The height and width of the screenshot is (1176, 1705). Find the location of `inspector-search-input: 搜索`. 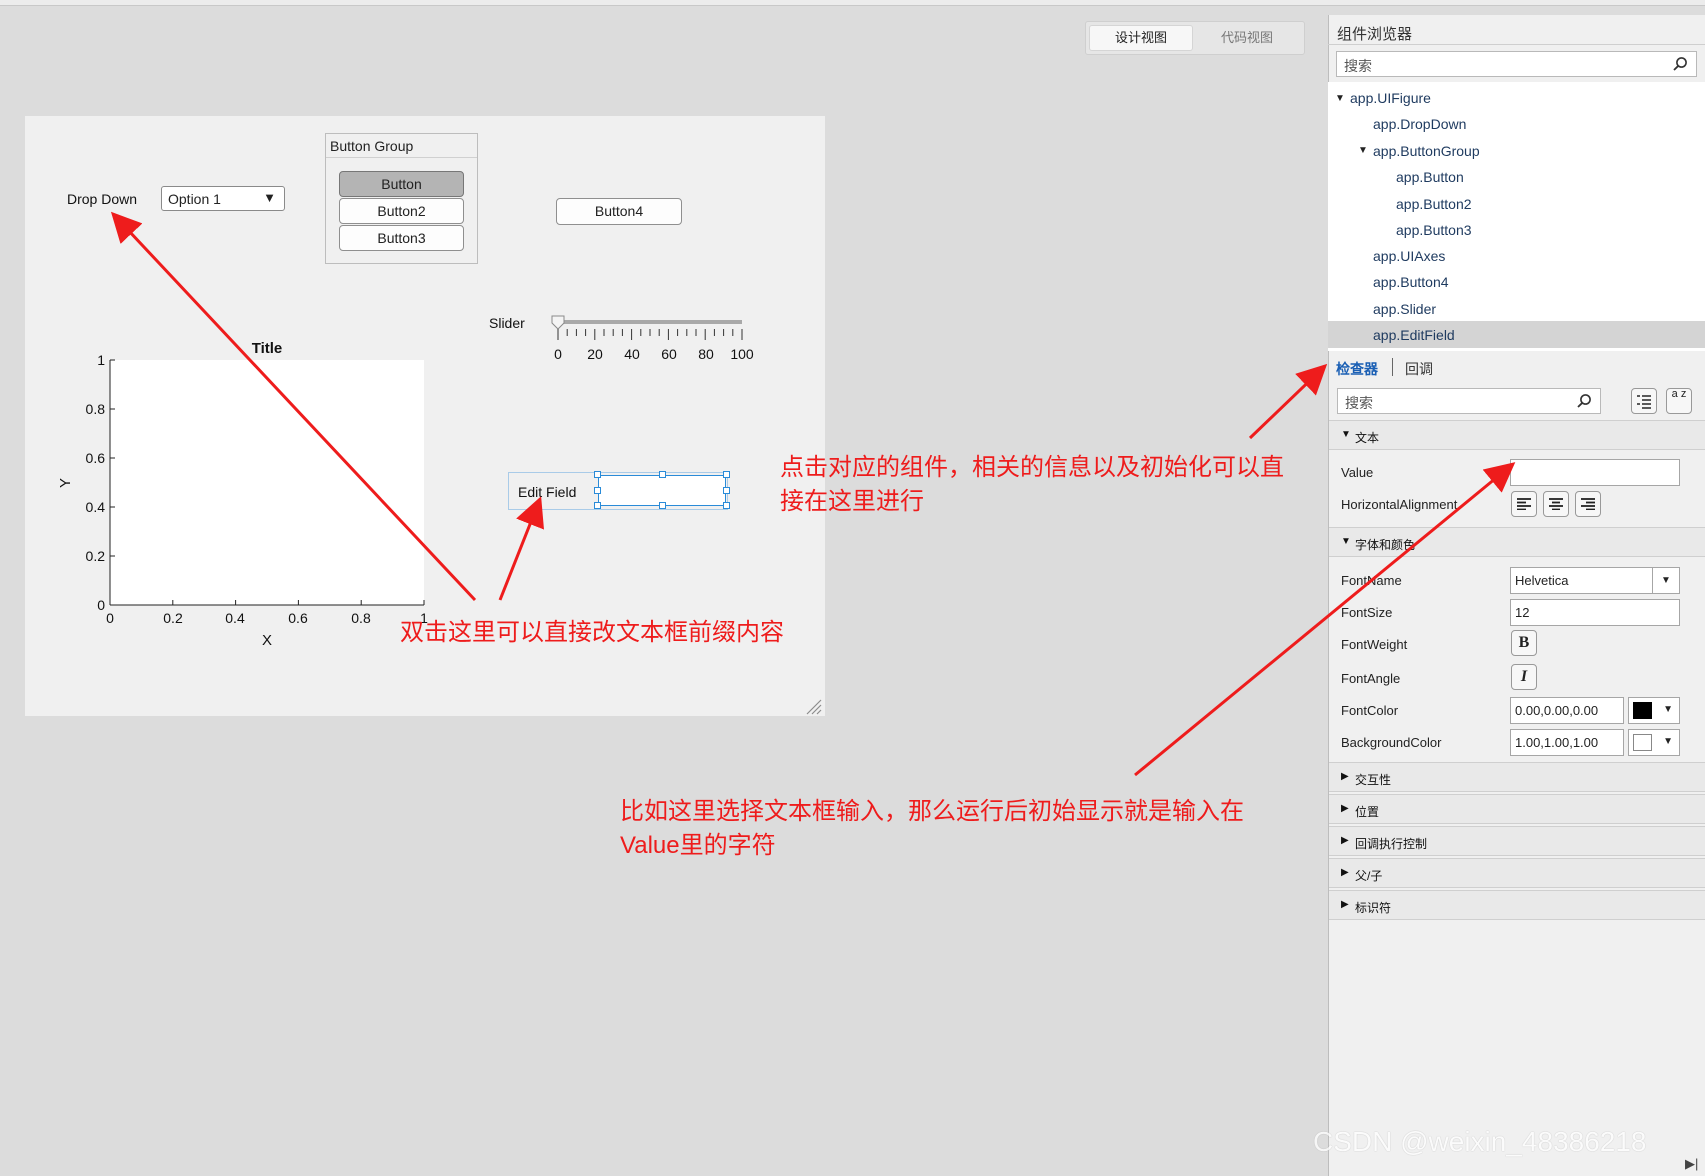

inspector-search-input: 搜索 is located at coordinates (1469, 401).